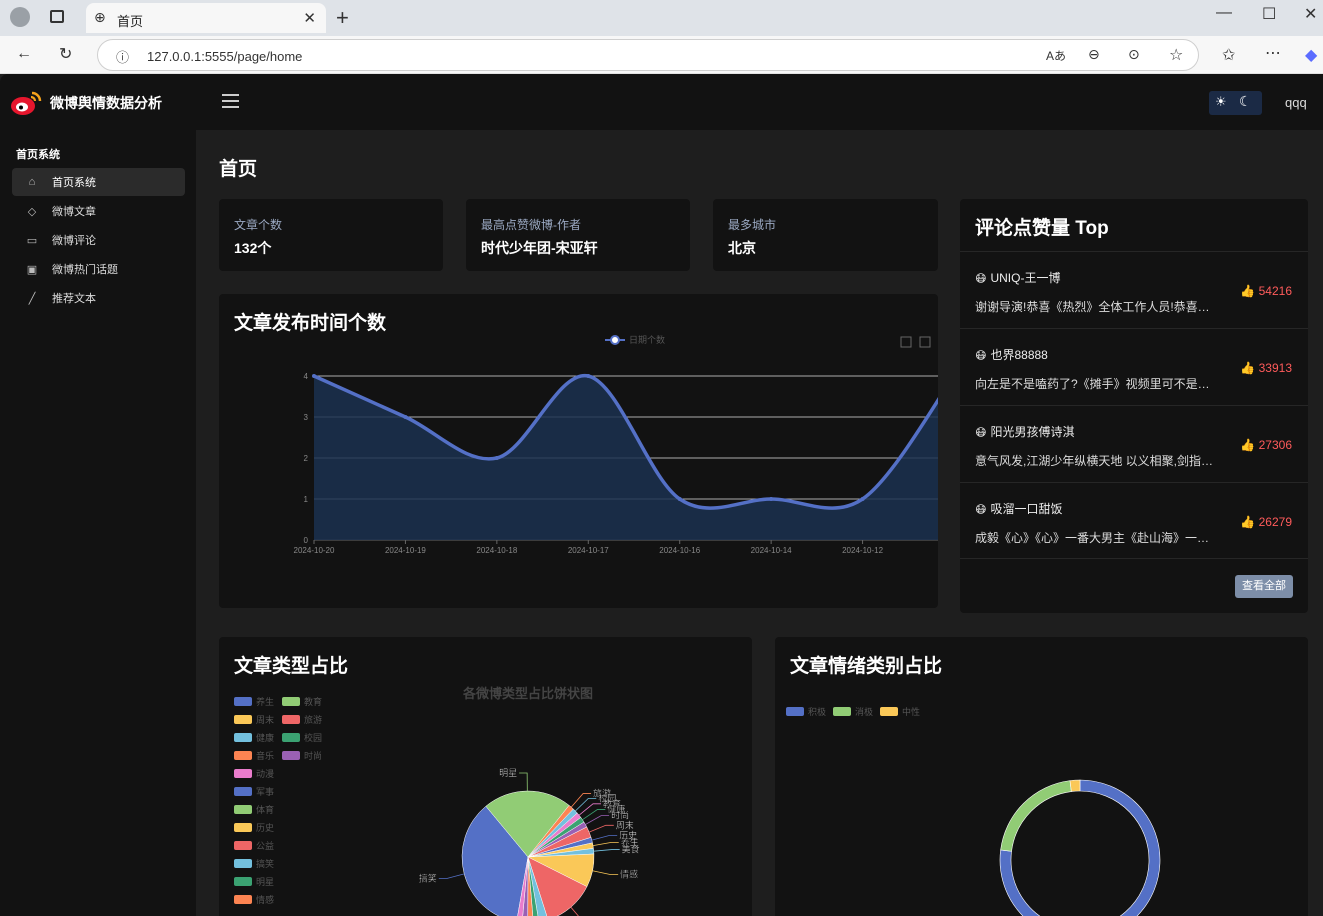  What do you see at coordinates (98, 211) in the screenshot?
I see `sidebar-item-articles: ◇ 微博文章` at bounding box center [98, 211].